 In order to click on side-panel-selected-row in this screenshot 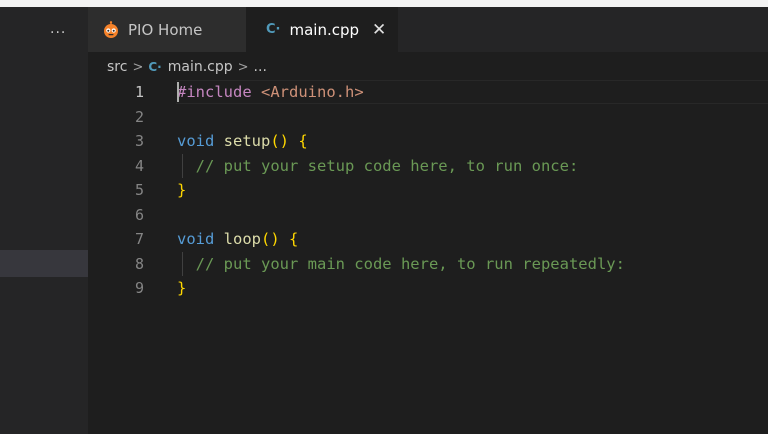, I will do `click(44, 263)`.